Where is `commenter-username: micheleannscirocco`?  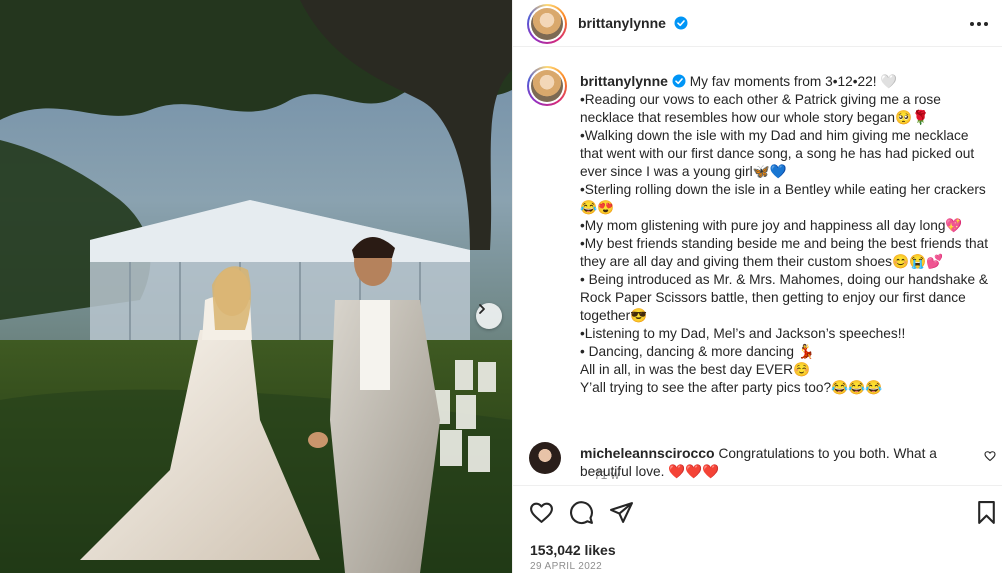
commenter-username: micheleannscirocco is located at coordinates (647, 453).